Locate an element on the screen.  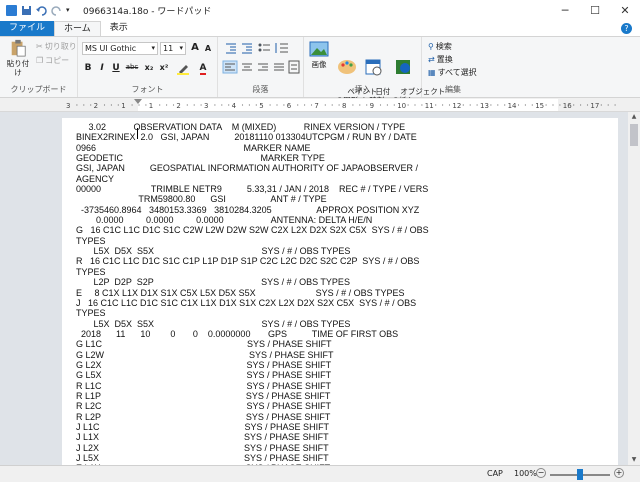
underline-button: U is located at coordinates (116, 68).